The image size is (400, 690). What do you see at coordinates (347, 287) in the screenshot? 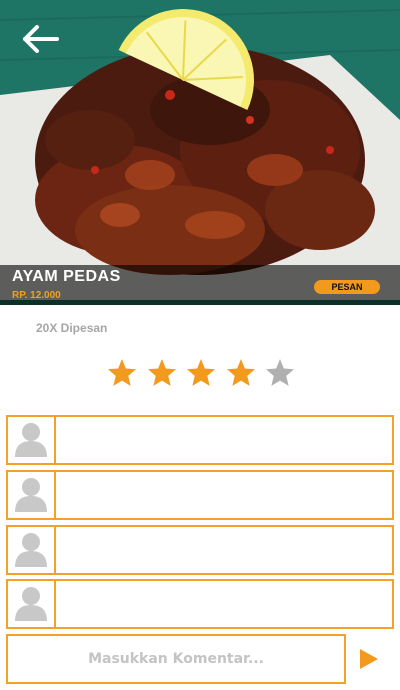
I see `order-button: PESAN` at bounding box center [347, 287].